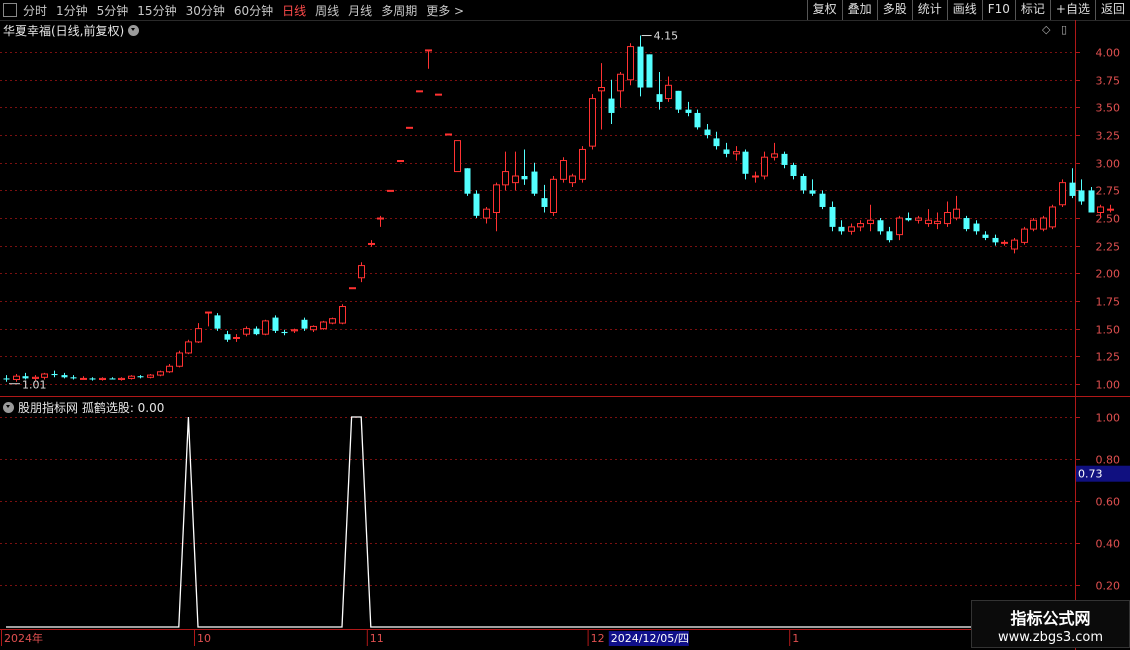 The image size is (1130, 650). Describe the element at coordinates (1108, 191) in the screenshot. I see `price-tick-label: 2.75` at that location.